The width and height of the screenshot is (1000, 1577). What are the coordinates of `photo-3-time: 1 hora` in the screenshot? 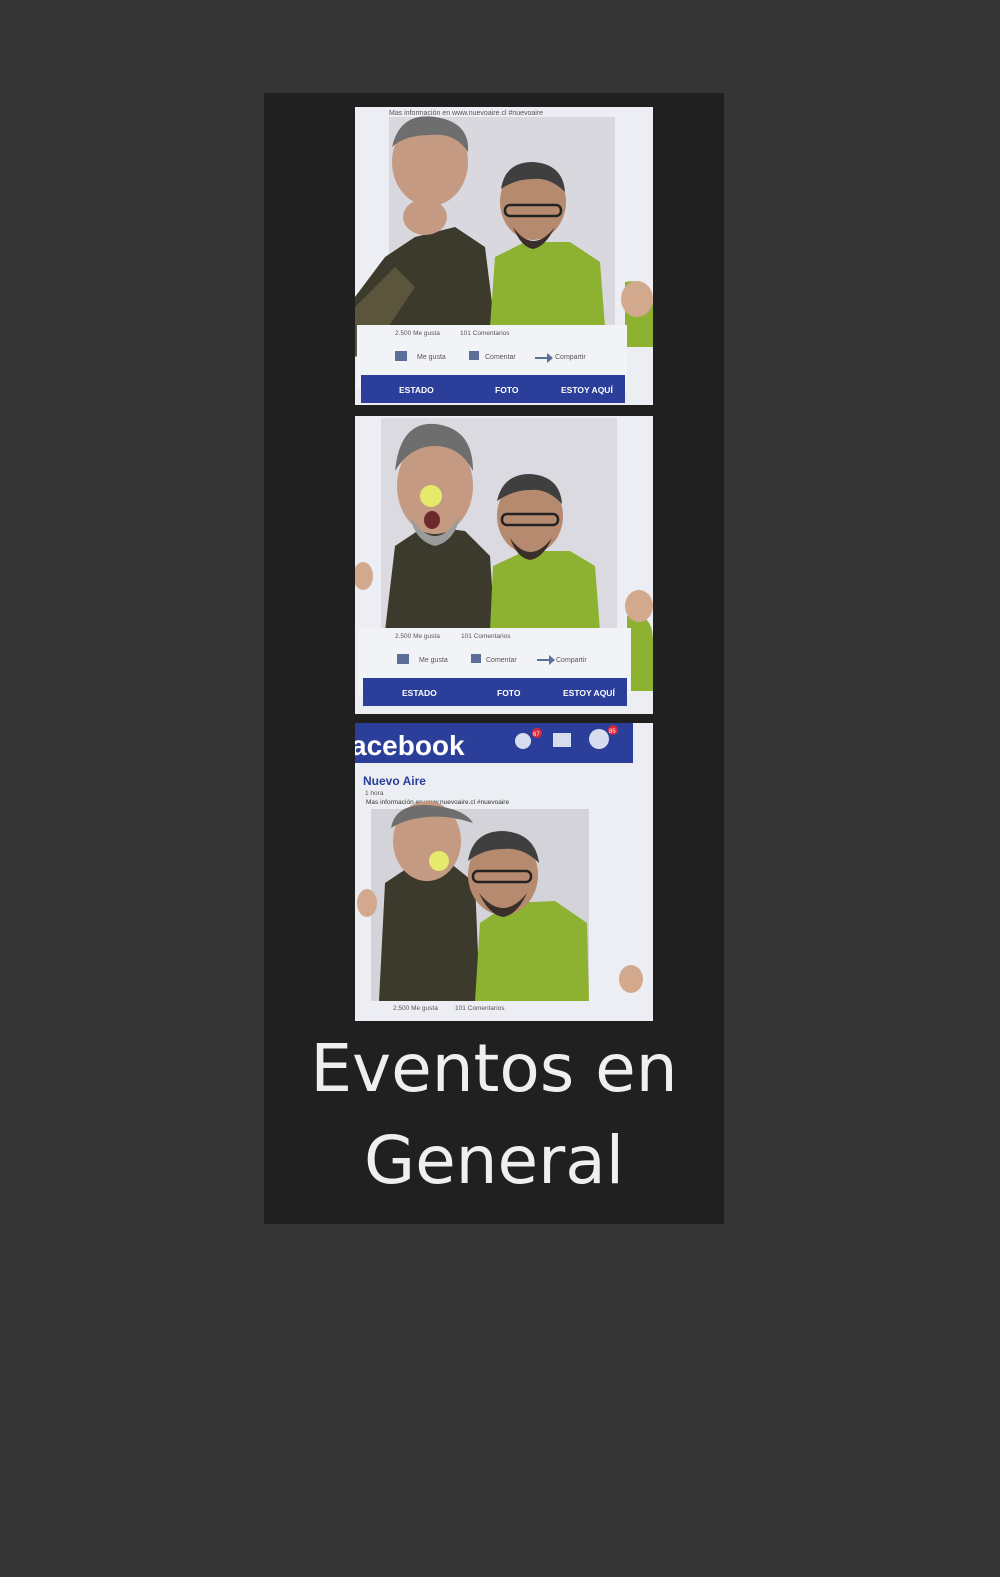 It's located at (374, 793).